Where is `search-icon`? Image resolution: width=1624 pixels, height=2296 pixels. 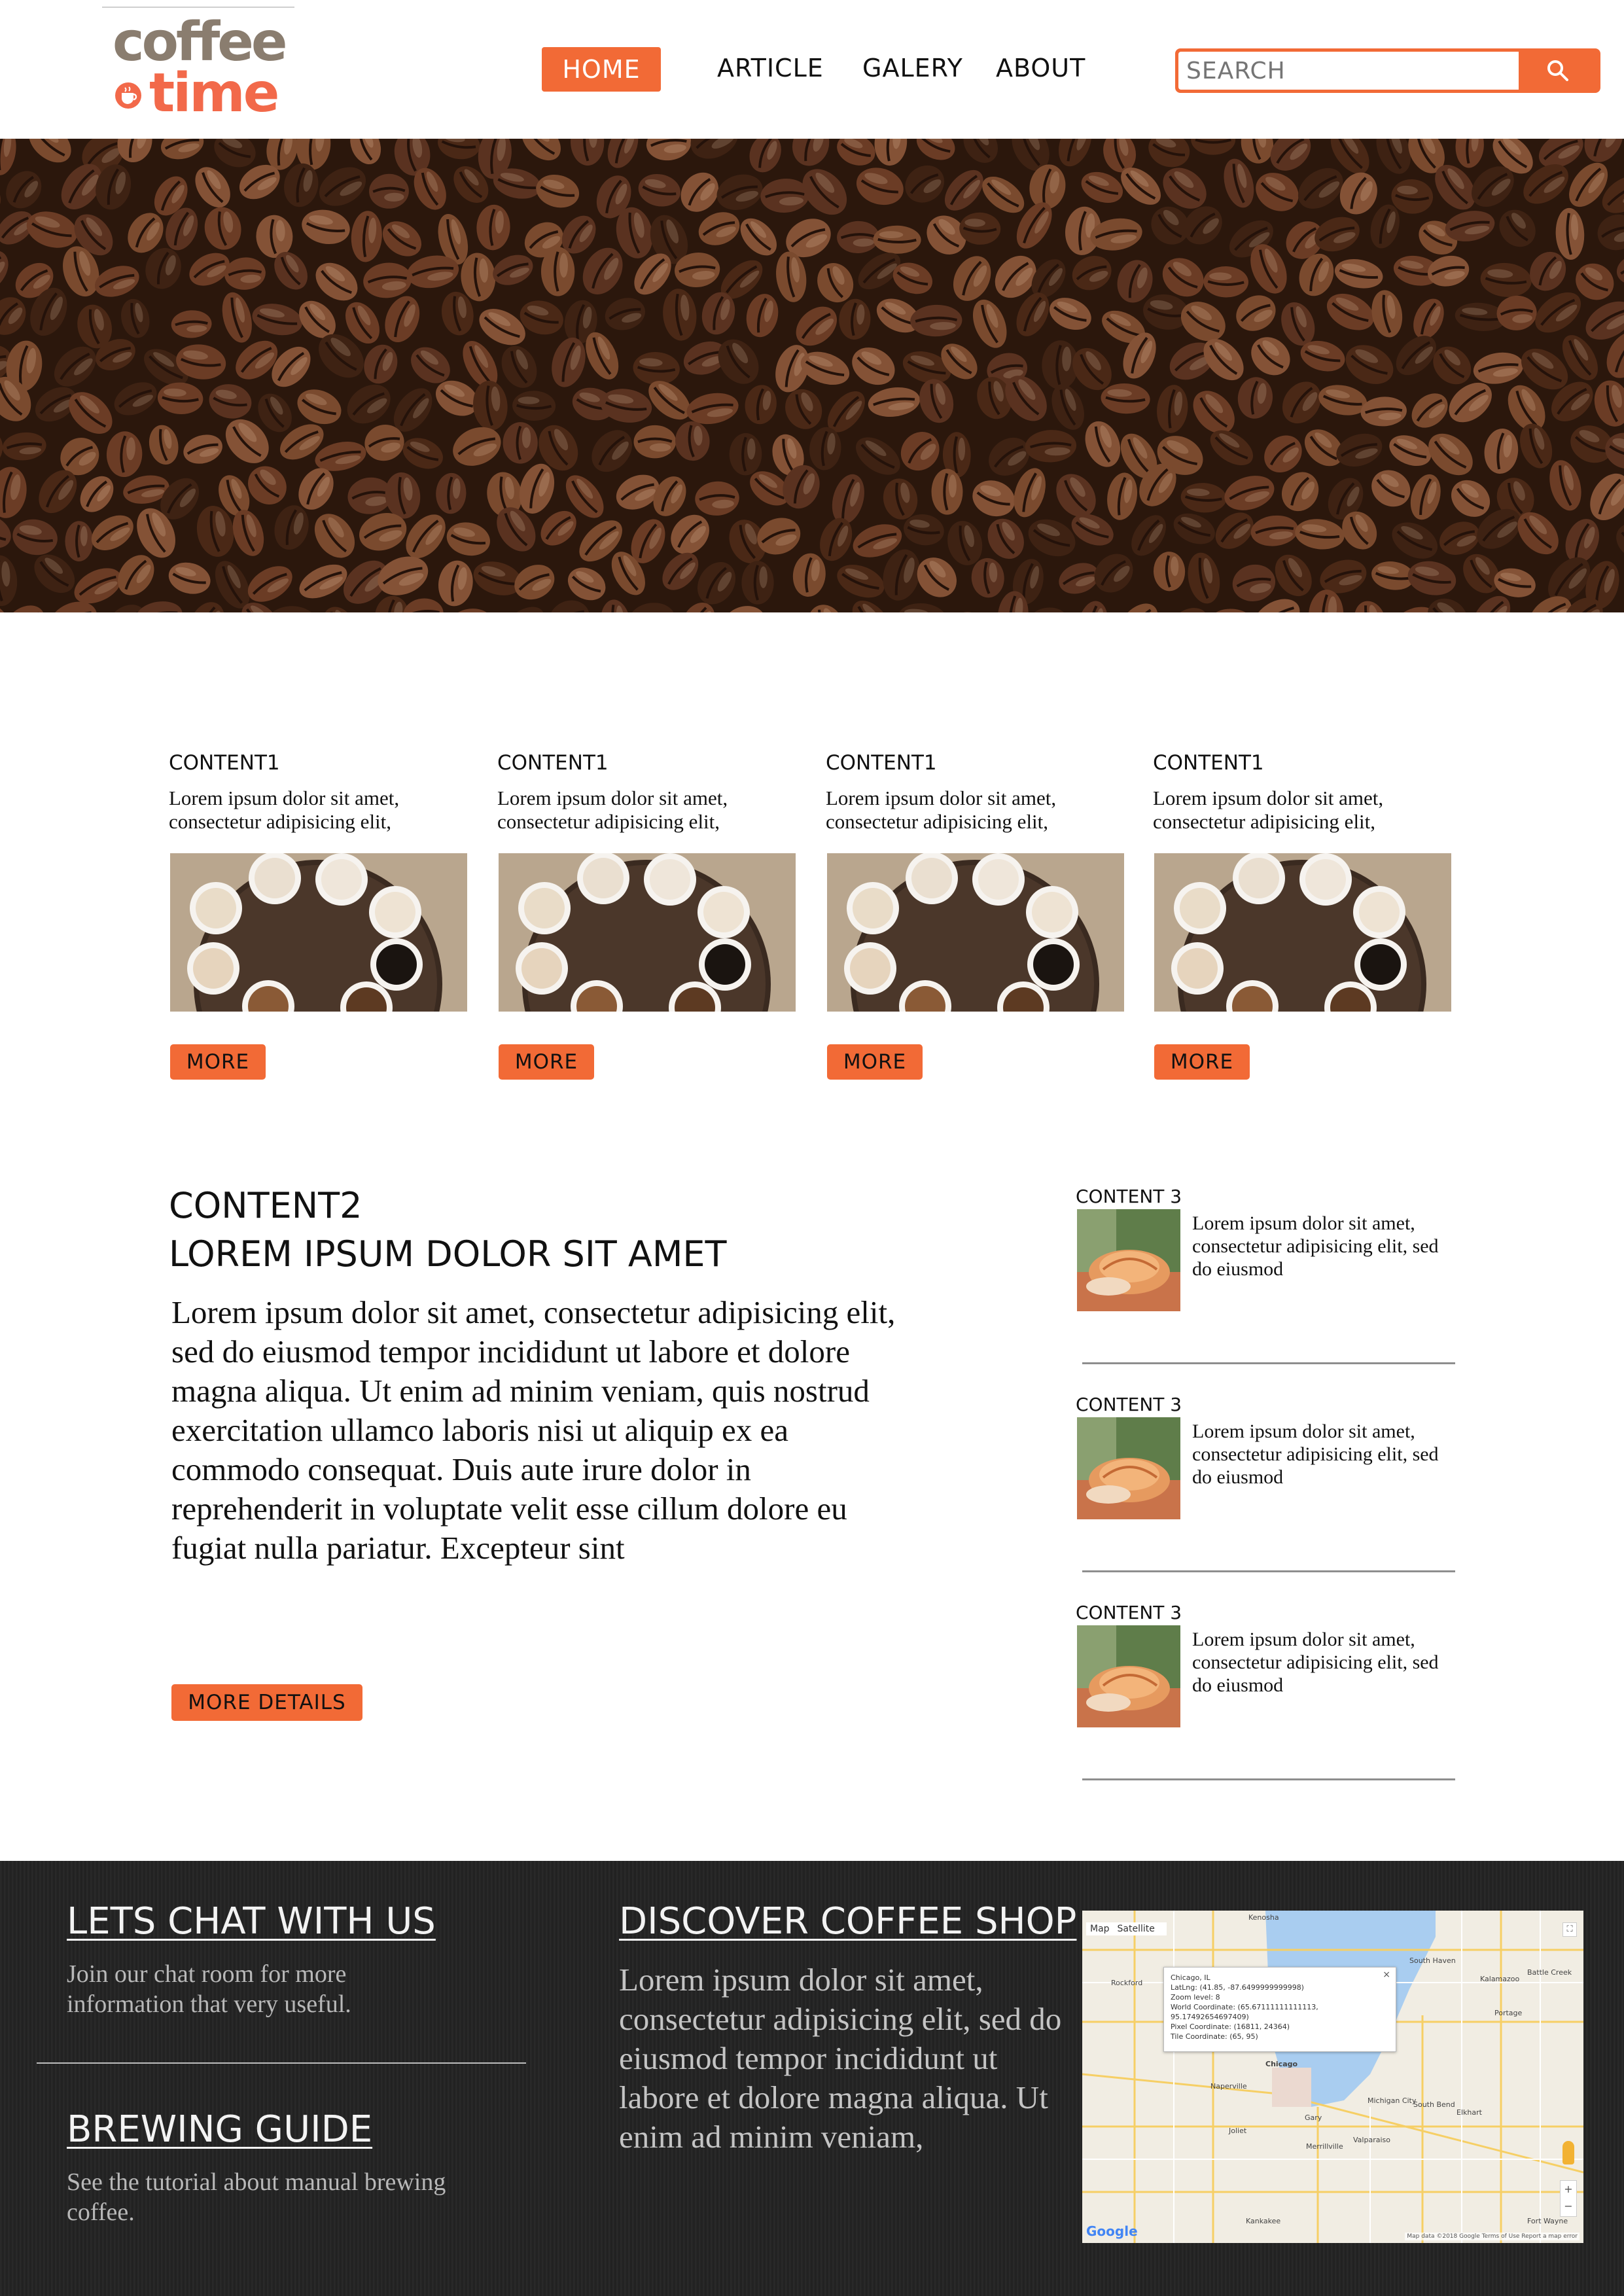 search-icon is located at coordinates (1557, 70).